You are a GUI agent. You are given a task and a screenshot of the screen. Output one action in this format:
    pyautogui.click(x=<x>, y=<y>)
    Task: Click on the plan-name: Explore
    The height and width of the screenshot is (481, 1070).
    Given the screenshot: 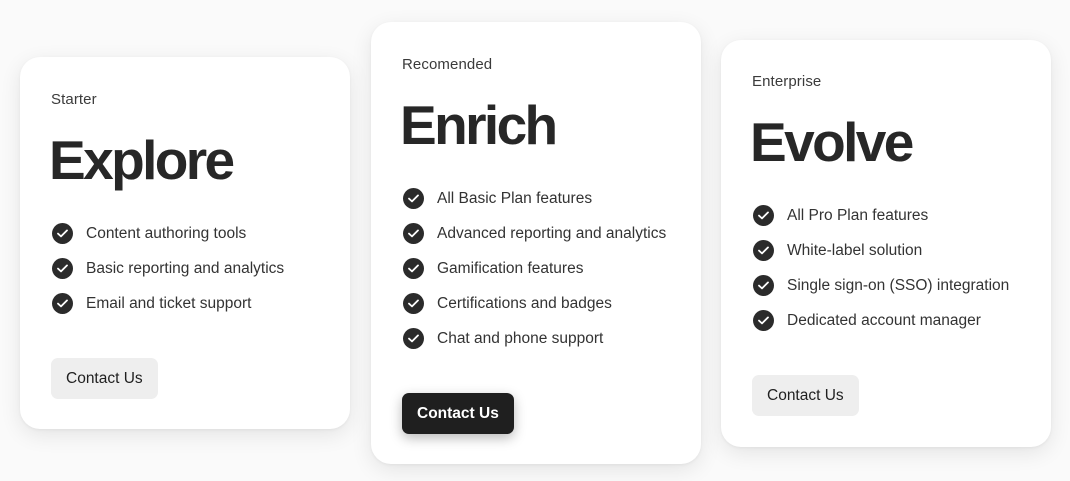 What is the action you would take?
    pyautogui.click(x=142, y=160)
    